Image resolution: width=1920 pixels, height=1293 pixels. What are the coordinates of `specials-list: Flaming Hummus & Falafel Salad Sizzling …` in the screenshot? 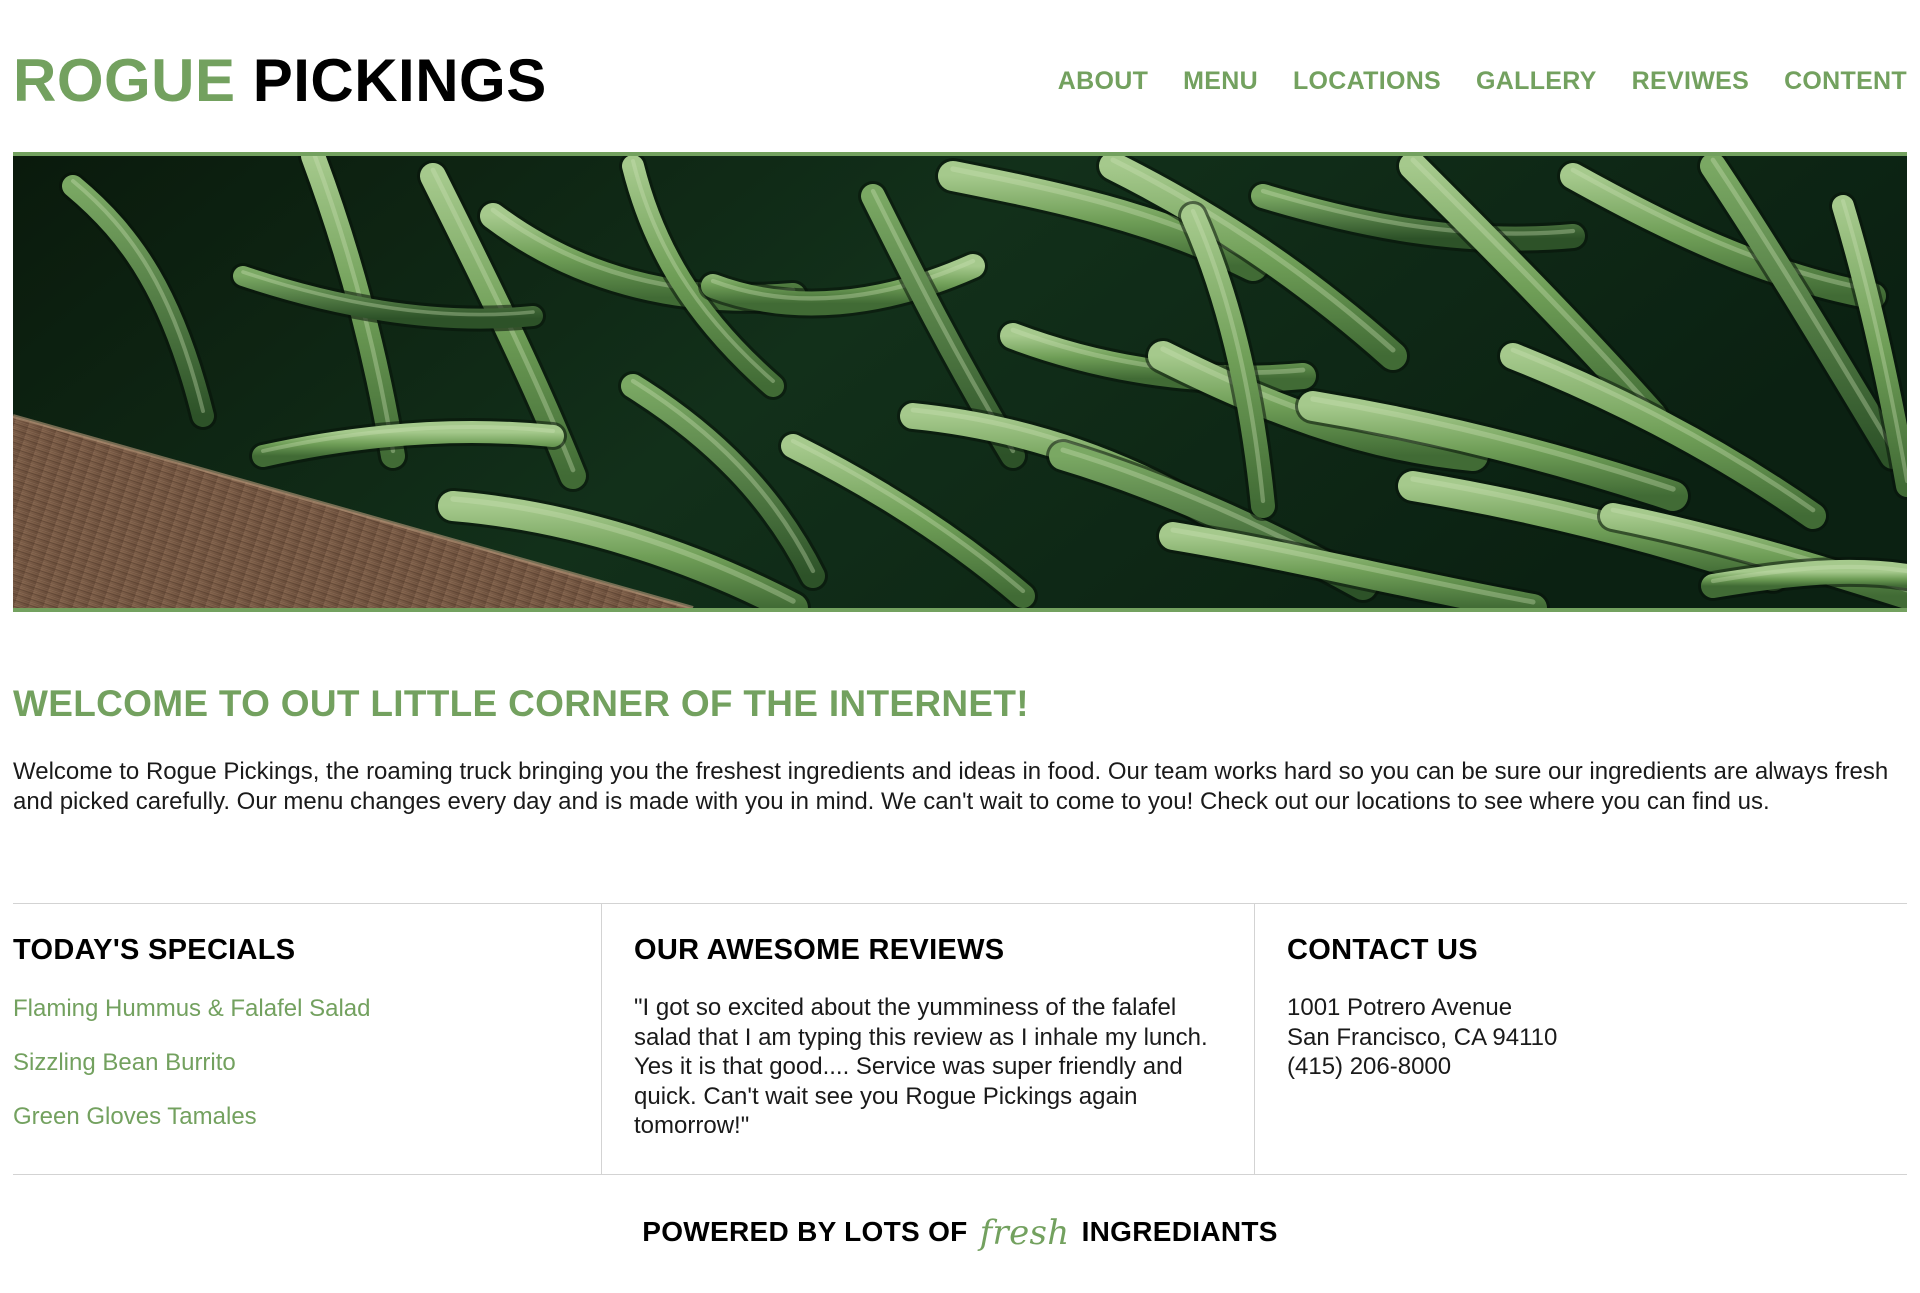 It's located at (307, 1062).